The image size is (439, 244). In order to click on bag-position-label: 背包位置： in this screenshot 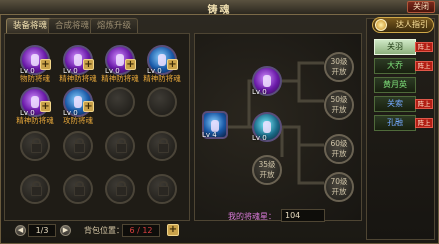, I will do `click(104, 230)`.